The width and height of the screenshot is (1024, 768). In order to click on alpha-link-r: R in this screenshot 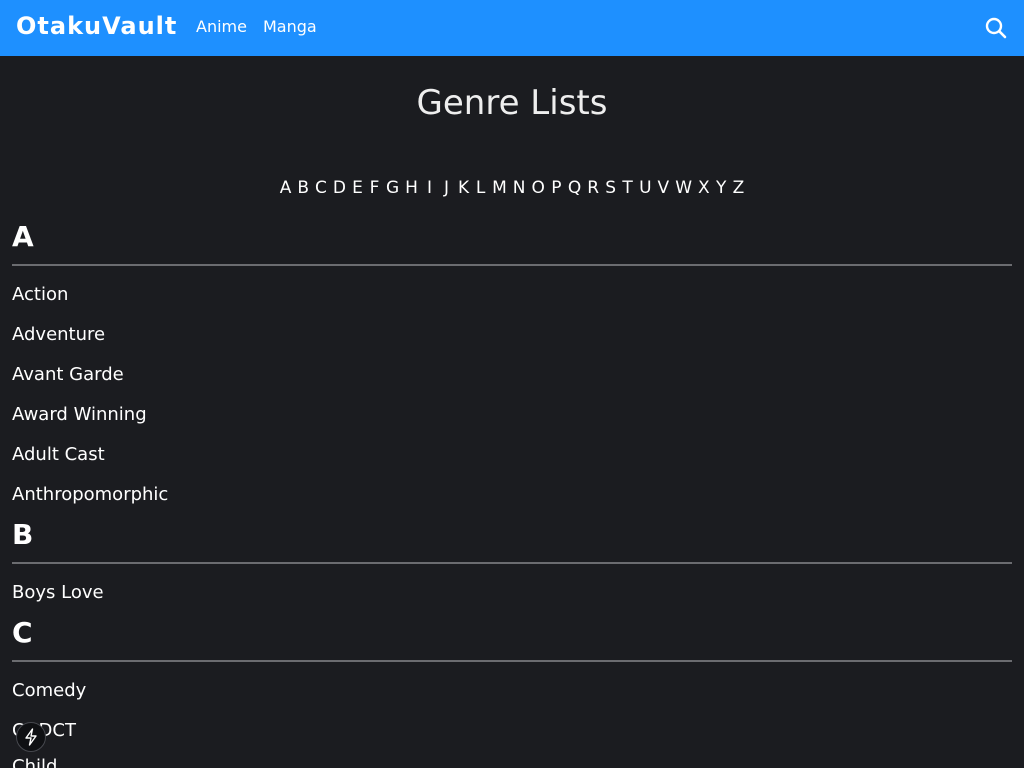, I will do `click(593, 188)`.